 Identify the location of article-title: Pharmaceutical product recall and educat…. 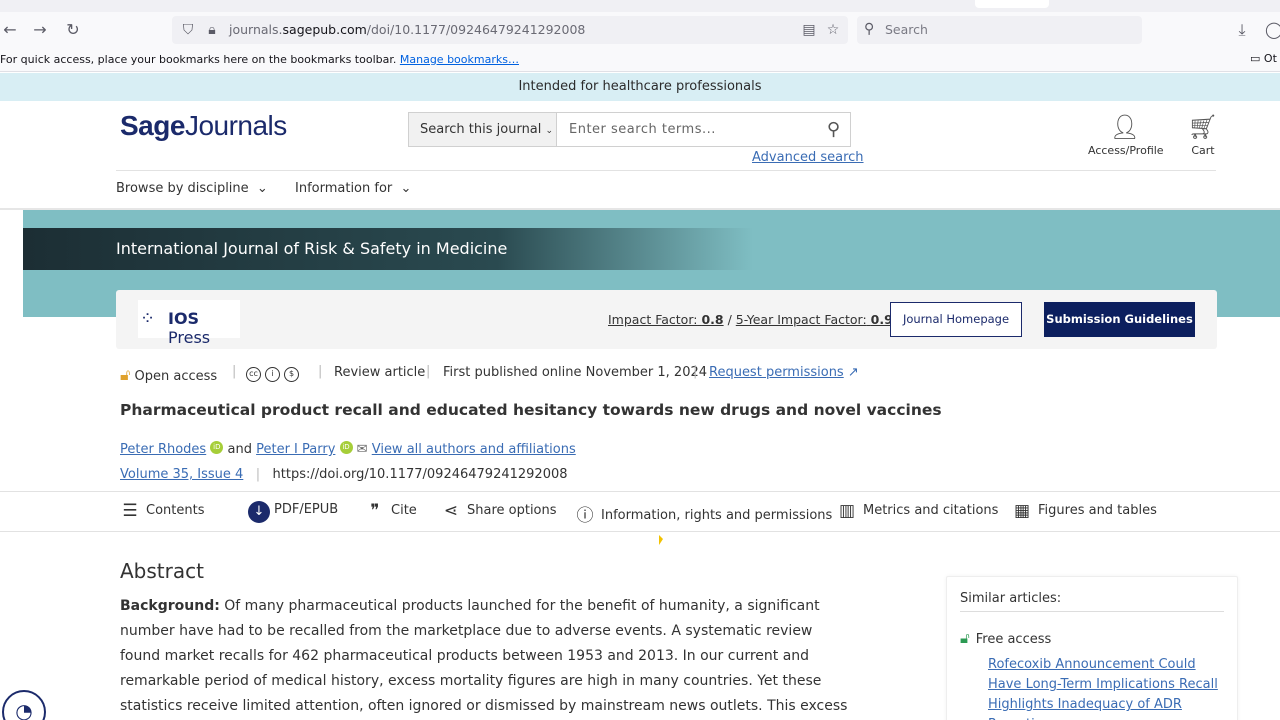
(531, 410).